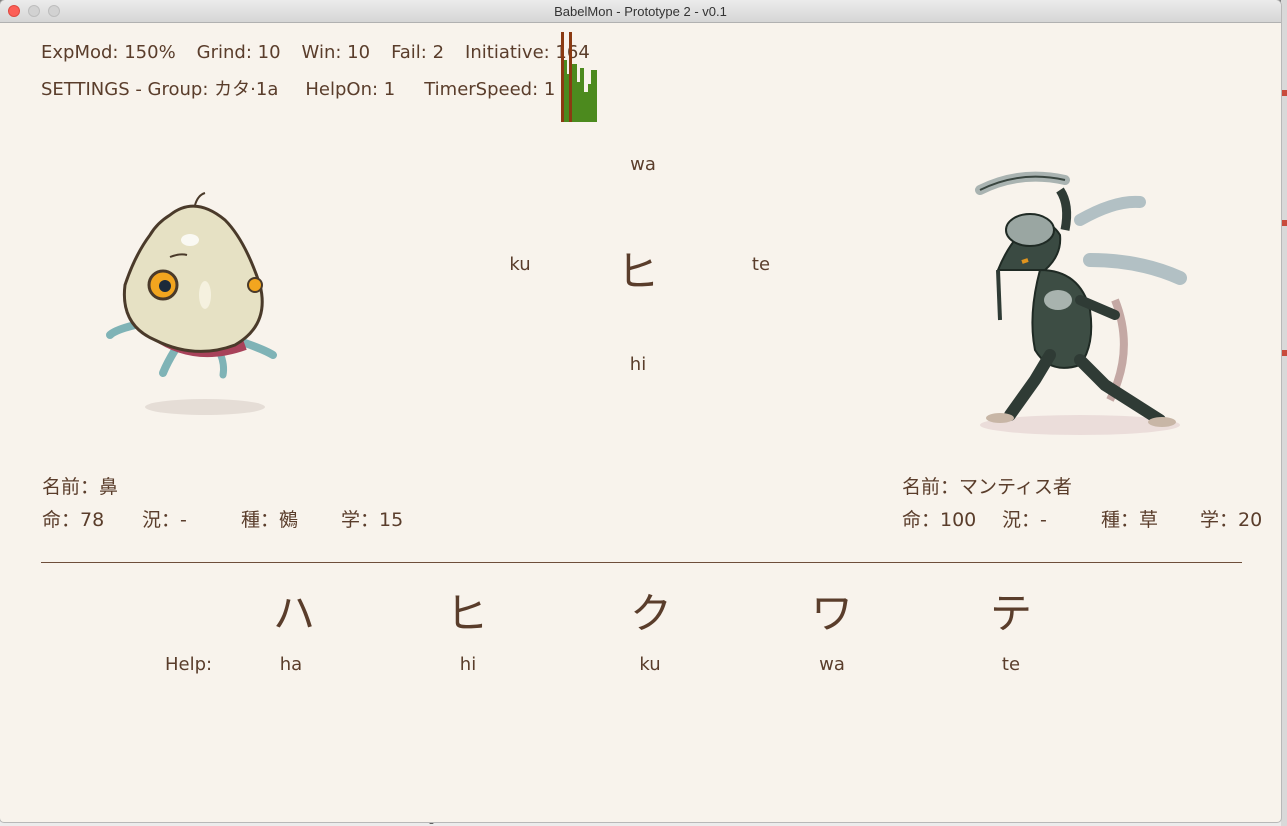 The height and width of the screenshot is (826, 1287). What do you see at coordinates (238, 52) in the screenshot?
I see `grind-label: Grind: 10` at bounding box center [238, 52].